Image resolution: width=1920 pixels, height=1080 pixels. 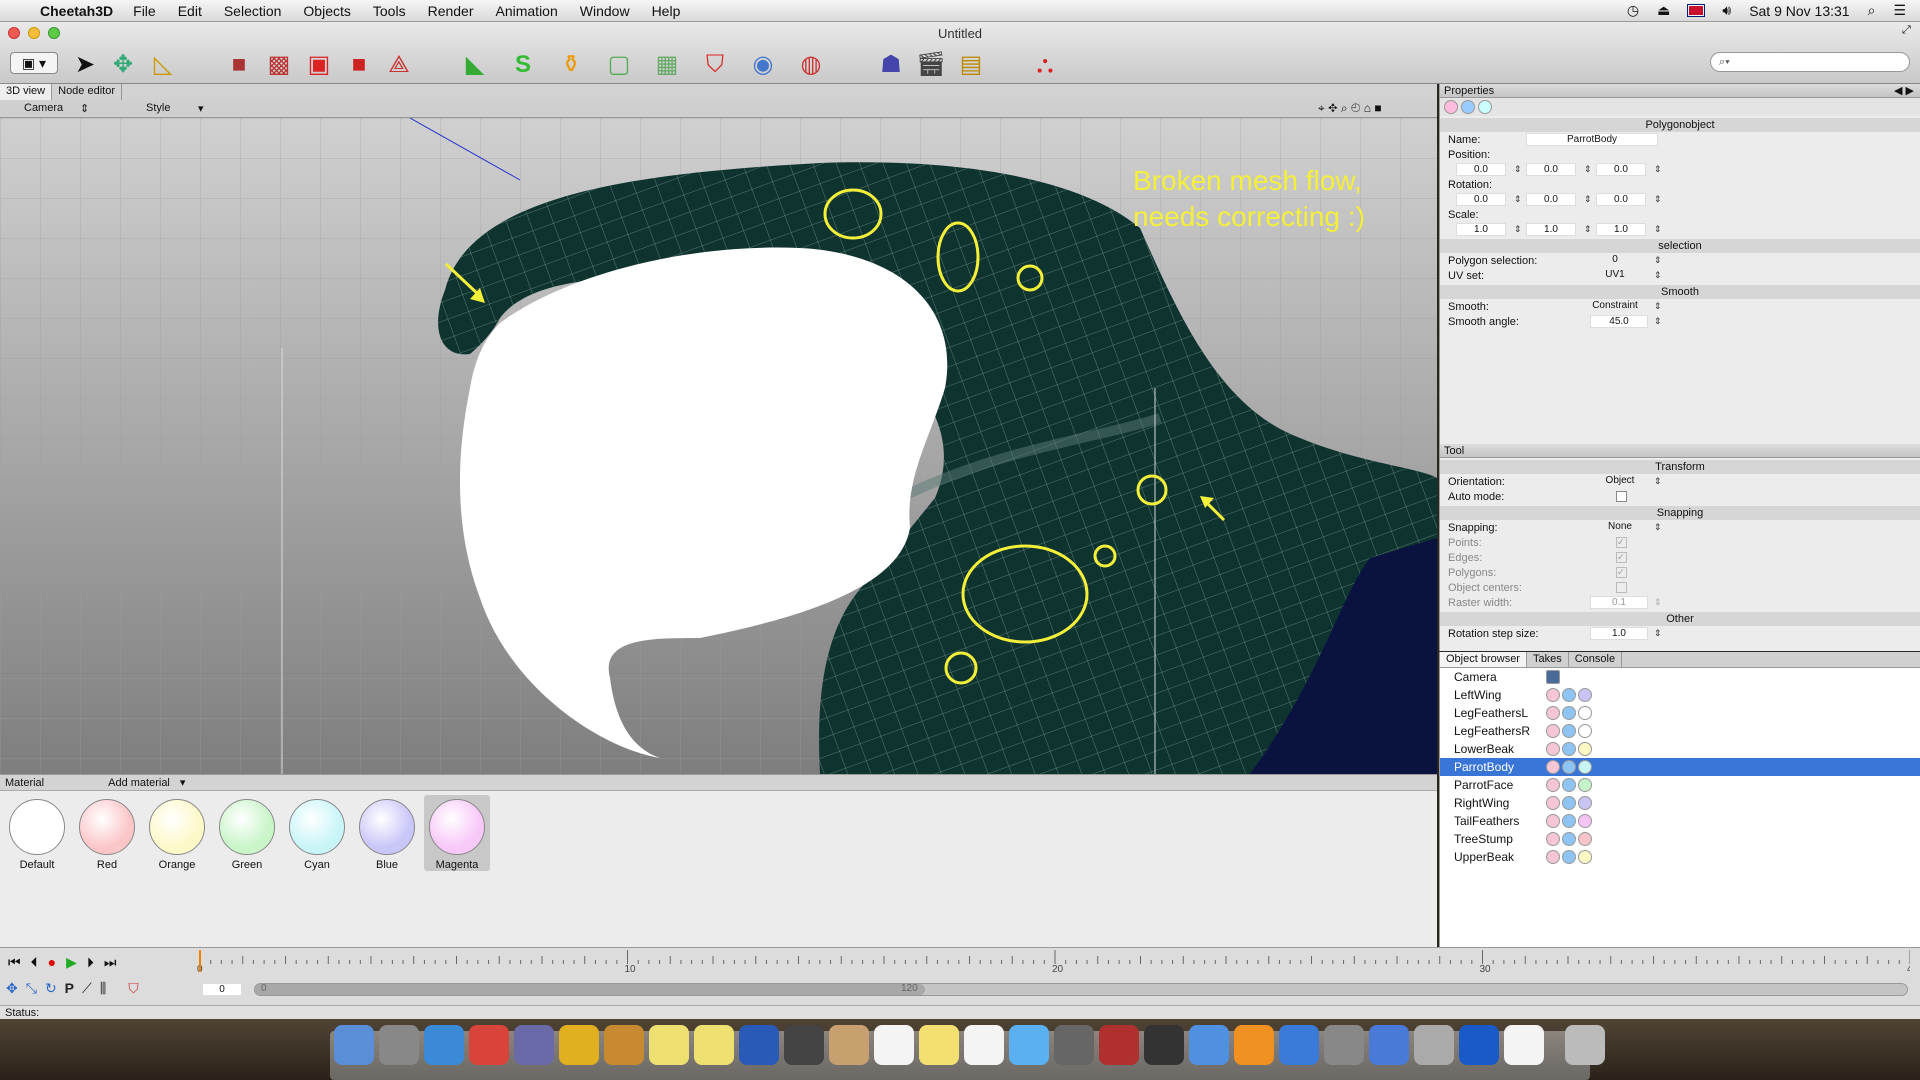 I want to click on spotlight-icon: ⌕, so click(x=1872, y=10).